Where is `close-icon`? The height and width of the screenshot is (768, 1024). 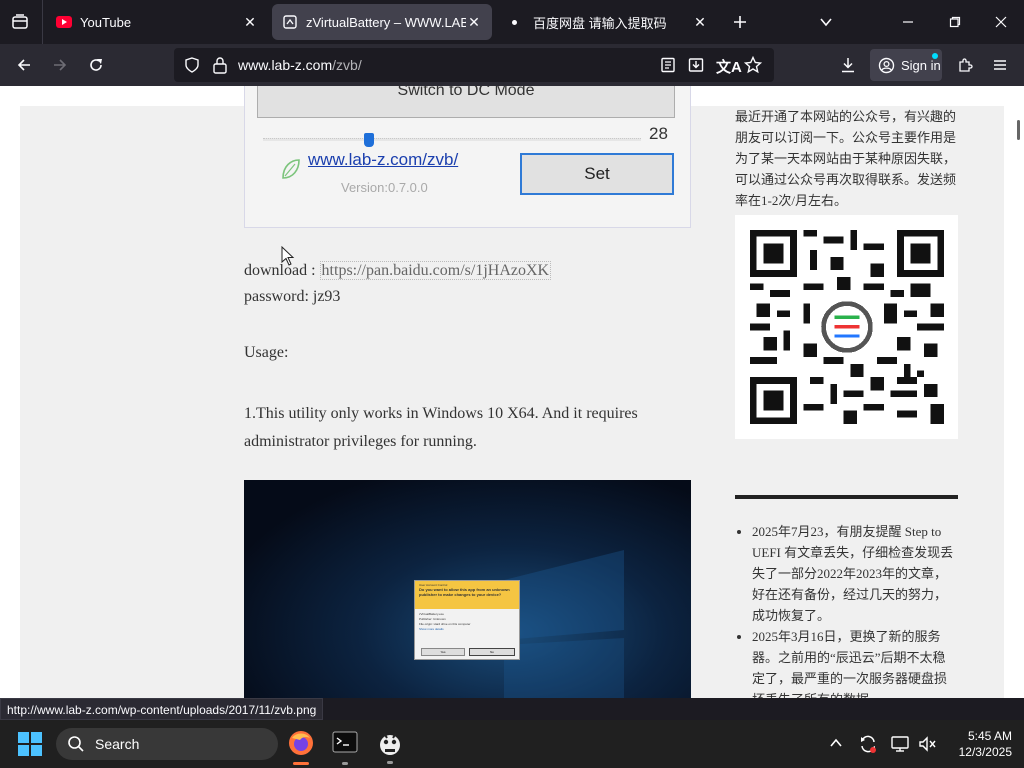 close-icon is located at coordinates (1001, 22).